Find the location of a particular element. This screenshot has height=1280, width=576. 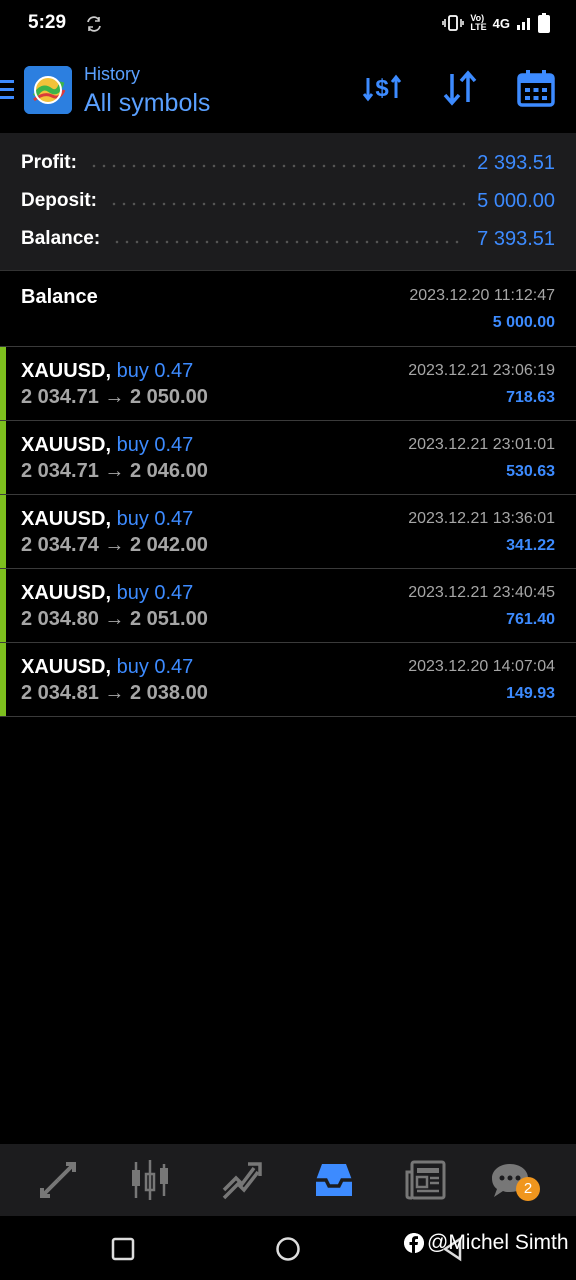

signal-icon is located at coordinates (523, 24).